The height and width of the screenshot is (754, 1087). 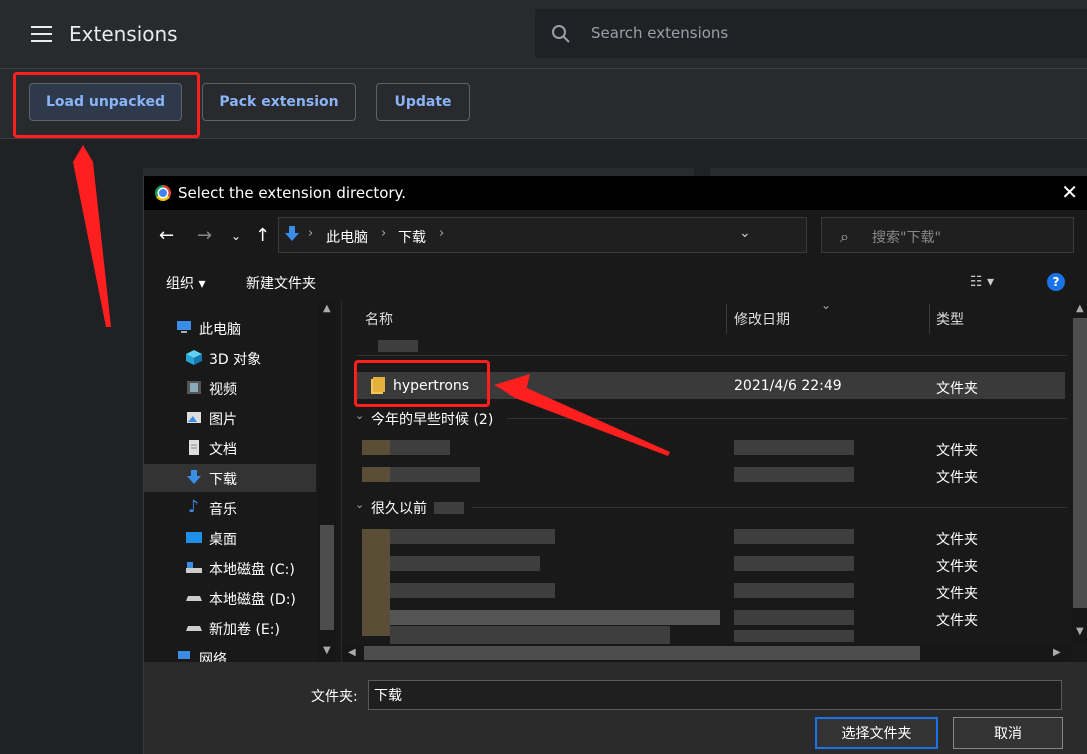 I want to click on group-header-earlier-this-year: 今年的早些时候 (2), so click(x=432, y=419).